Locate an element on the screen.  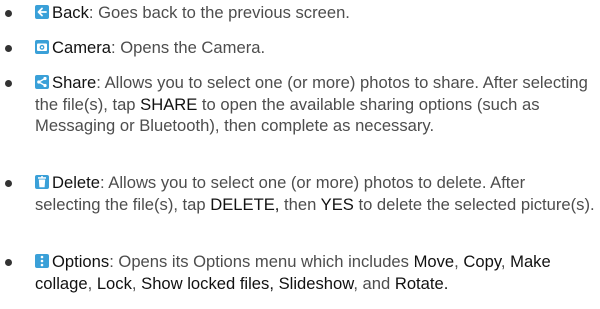
term-camera: Camera is located at coordinates (82, 47).